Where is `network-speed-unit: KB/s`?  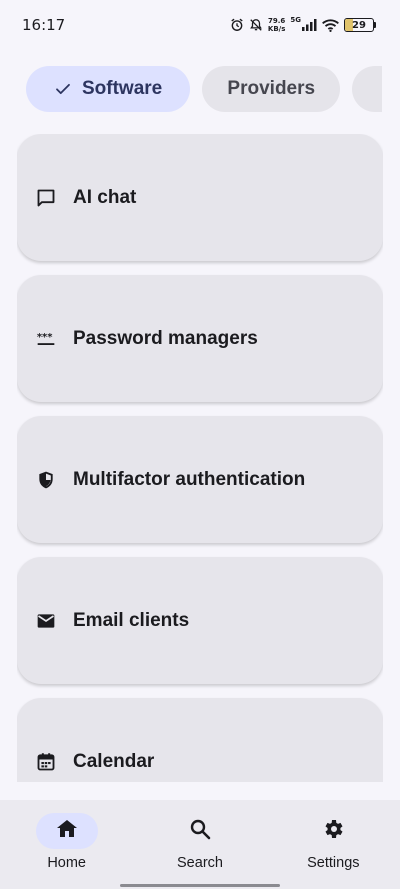 network-speed-unit: KB/s is located at coordinates (276, 29).